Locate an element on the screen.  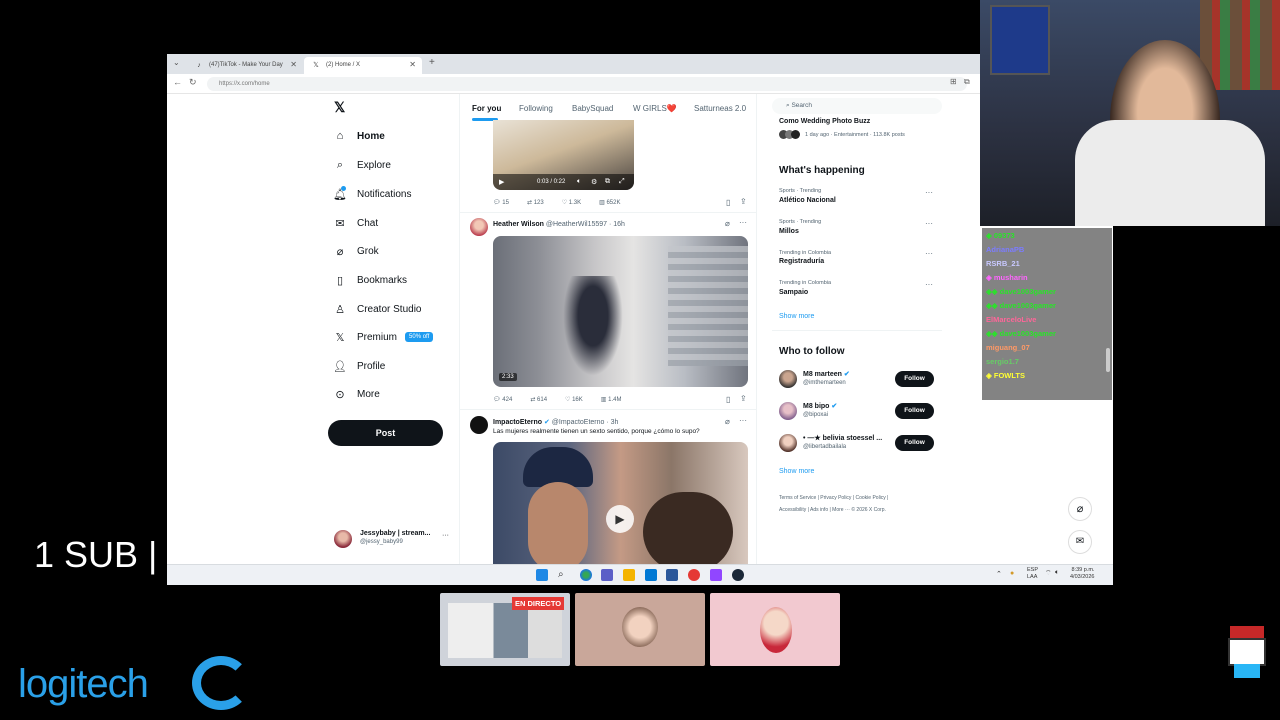
suggestion-name: M8 bipo ✔ is located at coordinates (820, 406).